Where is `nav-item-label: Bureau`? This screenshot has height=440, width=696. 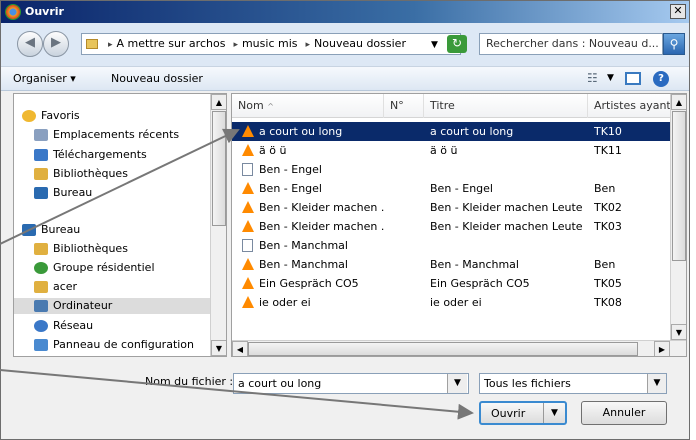 nav-item-label: Bureau is located at coordinates (61, 229).